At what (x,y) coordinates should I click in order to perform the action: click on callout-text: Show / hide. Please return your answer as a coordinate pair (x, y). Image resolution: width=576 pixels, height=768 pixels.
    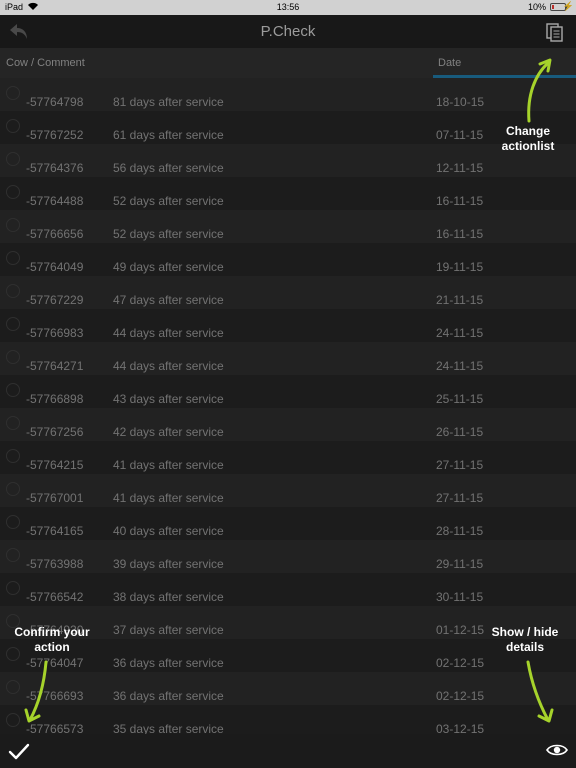
    Looking at the image, I should click on (525, 632).